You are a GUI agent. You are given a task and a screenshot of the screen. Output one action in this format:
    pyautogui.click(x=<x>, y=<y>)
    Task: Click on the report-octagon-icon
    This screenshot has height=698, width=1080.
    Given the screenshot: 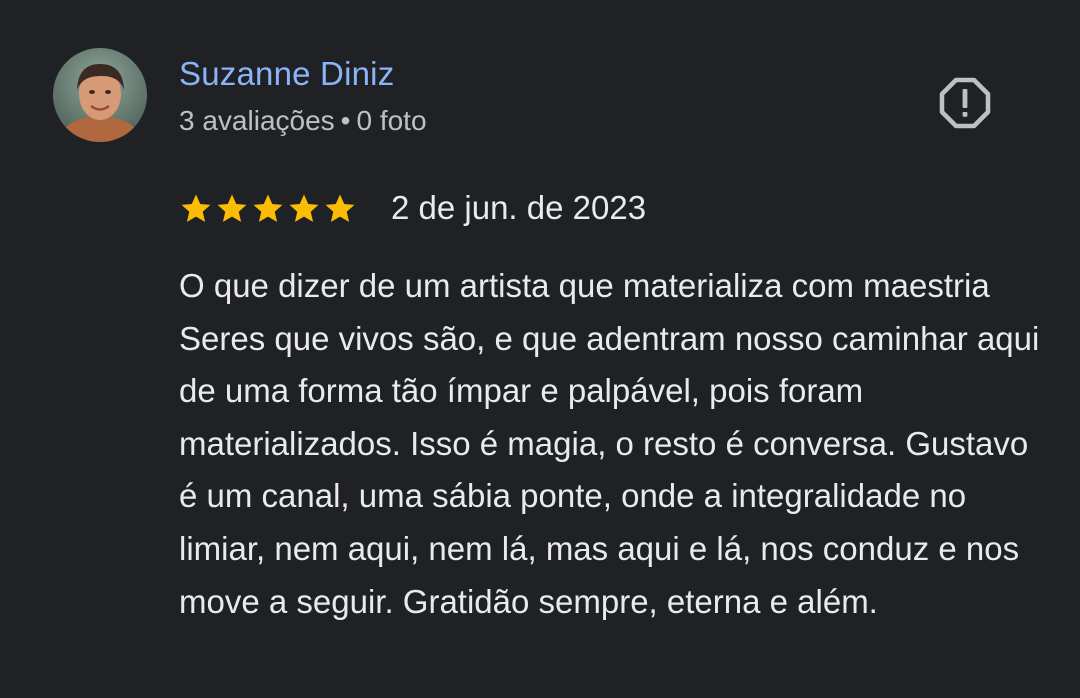 What is the action you would take?
    pyautogui.click(x=965, y=103)
    